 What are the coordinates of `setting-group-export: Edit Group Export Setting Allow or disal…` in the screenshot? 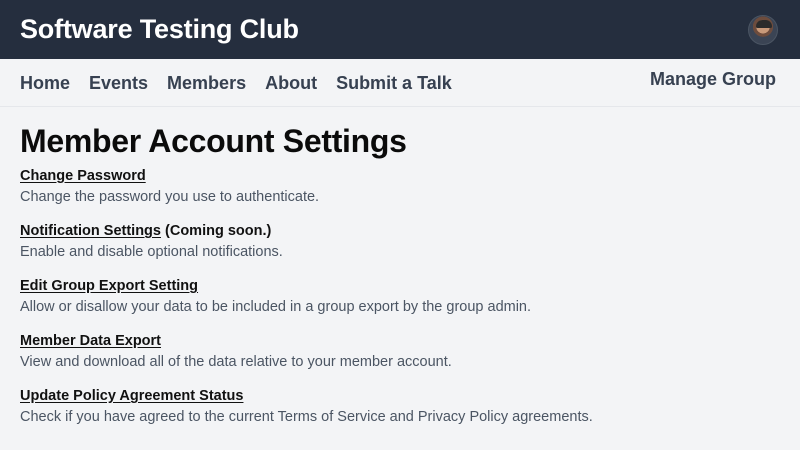 It's located at (400, 297).